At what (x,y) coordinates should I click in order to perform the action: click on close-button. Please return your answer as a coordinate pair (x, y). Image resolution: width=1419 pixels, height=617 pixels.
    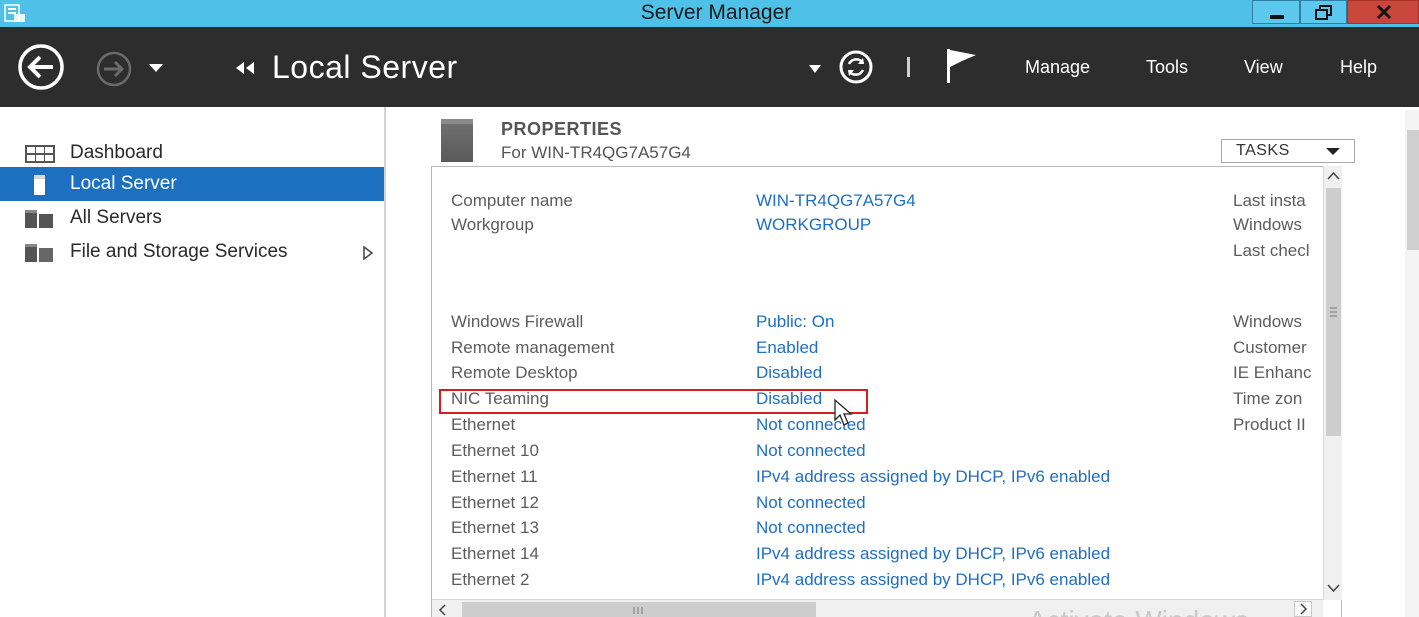
    Looking at the image, I should click on (1383, 12).